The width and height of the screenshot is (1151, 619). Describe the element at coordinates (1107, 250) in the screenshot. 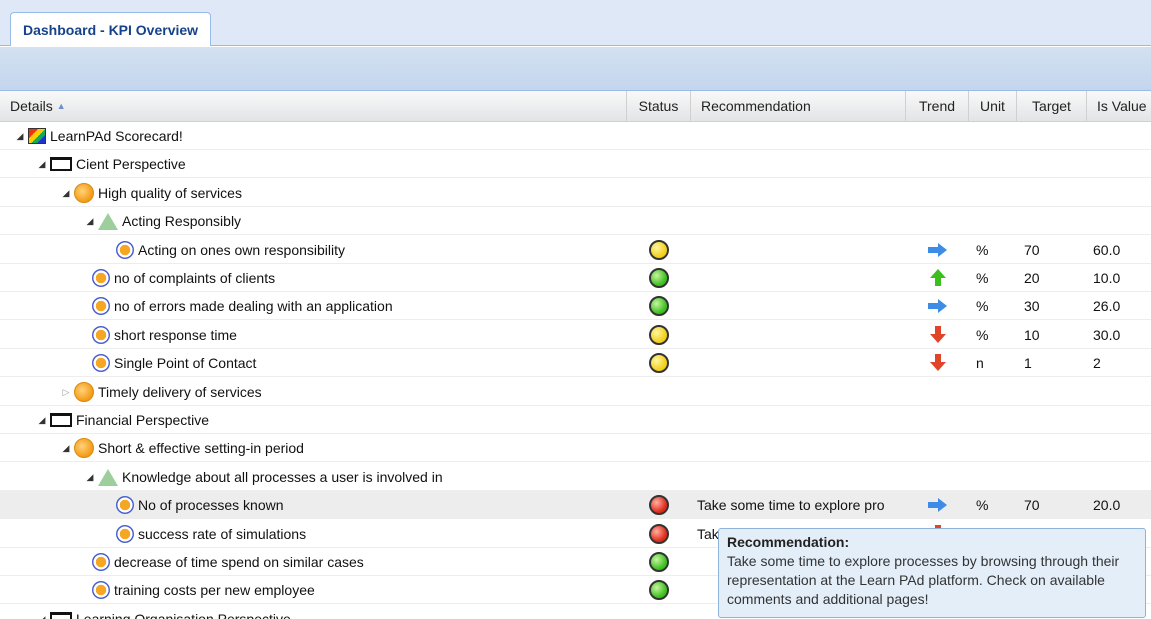

I see `is-value-cell: 60.0` at that location.